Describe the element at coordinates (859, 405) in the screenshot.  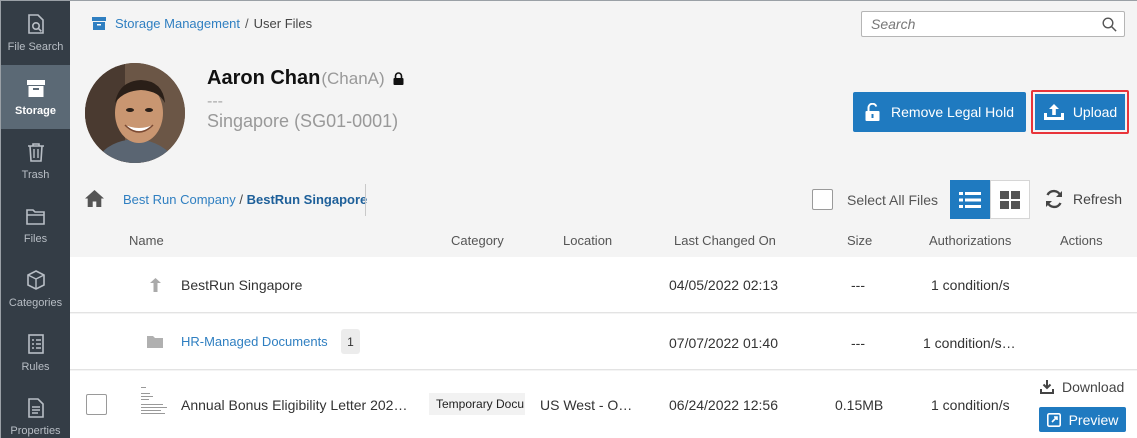
I see `row-size: 0.15MB` at that location.